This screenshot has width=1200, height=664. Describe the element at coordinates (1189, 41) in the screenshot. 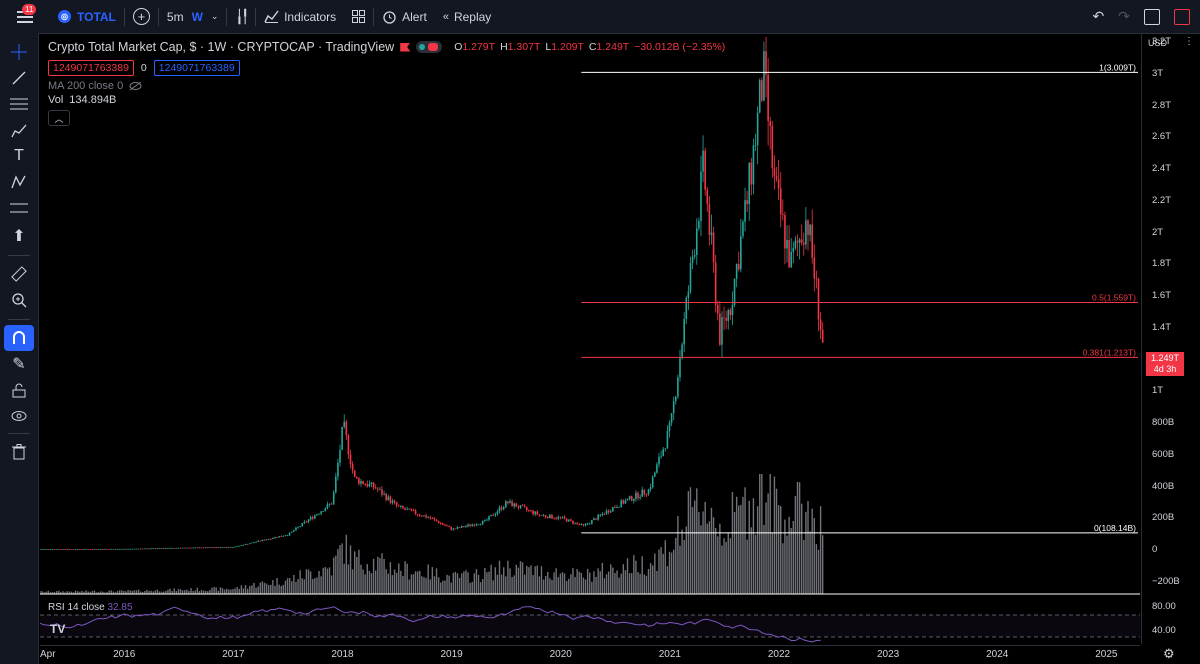

I see `settings-icon: ⋮` at that location.